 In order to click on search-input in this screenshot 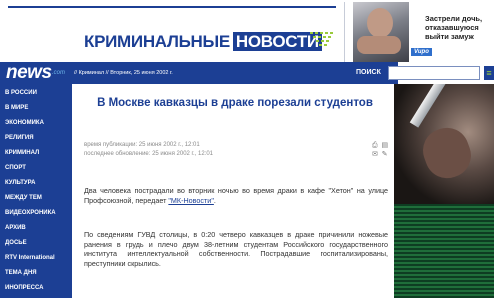, I will do `click(434, 73)`.